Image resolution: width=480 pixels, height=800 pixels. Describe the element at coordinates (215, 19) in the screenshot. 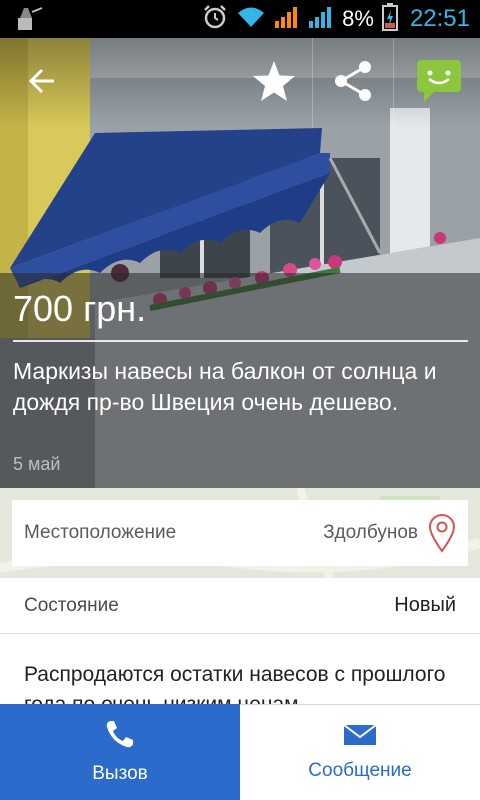

I see `alarm-icon` at that location.